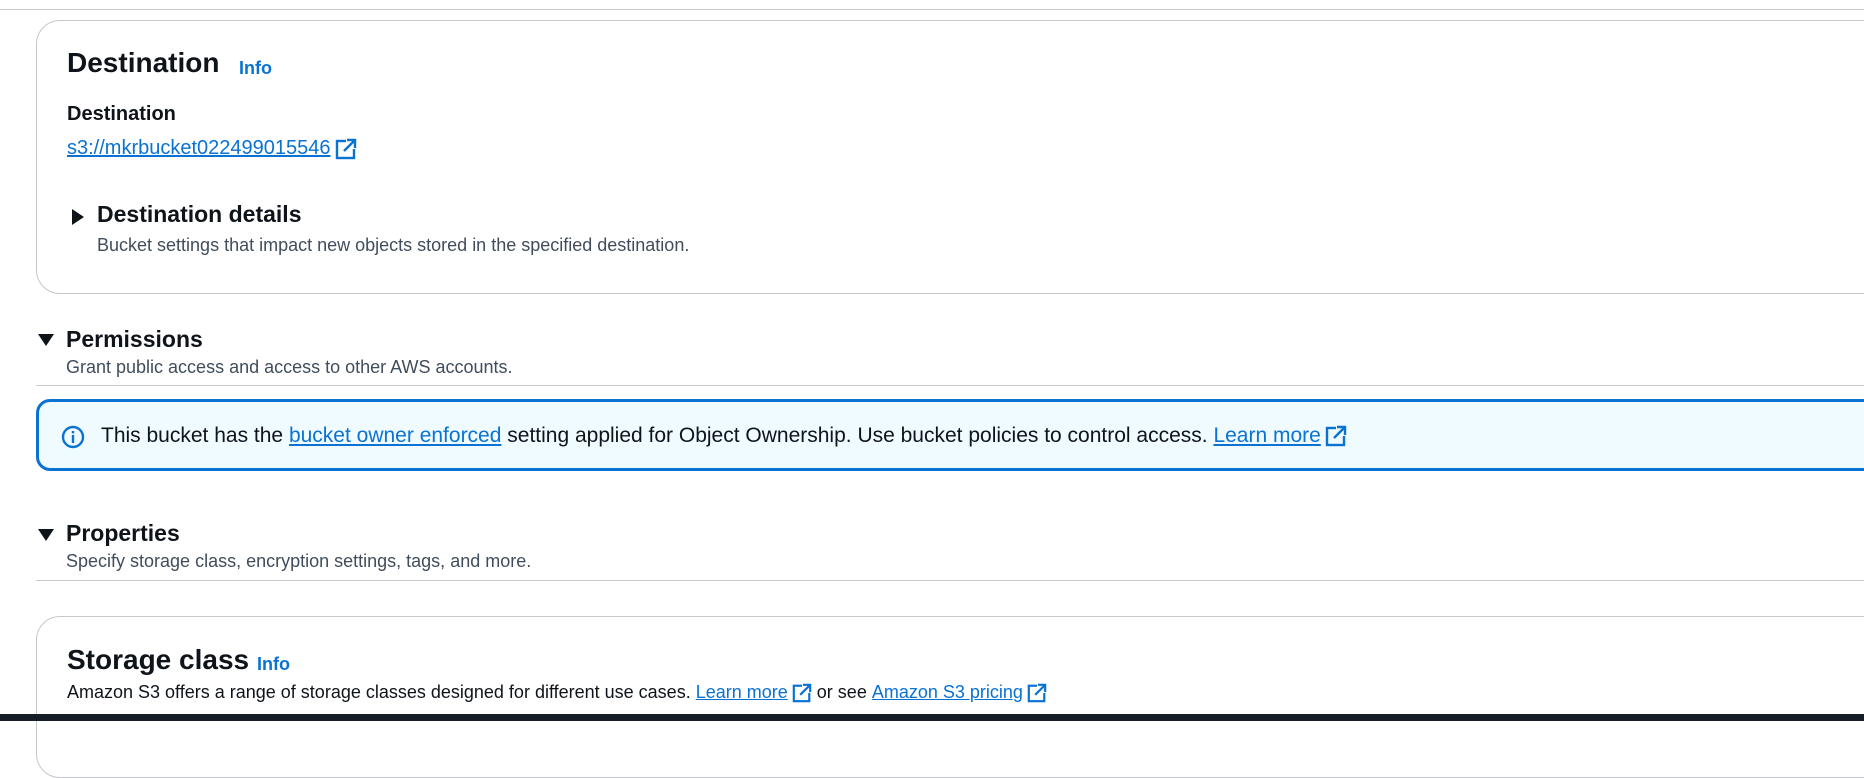 The image size is (1864, 778). I want to click on top-divider, so click(932, 9).